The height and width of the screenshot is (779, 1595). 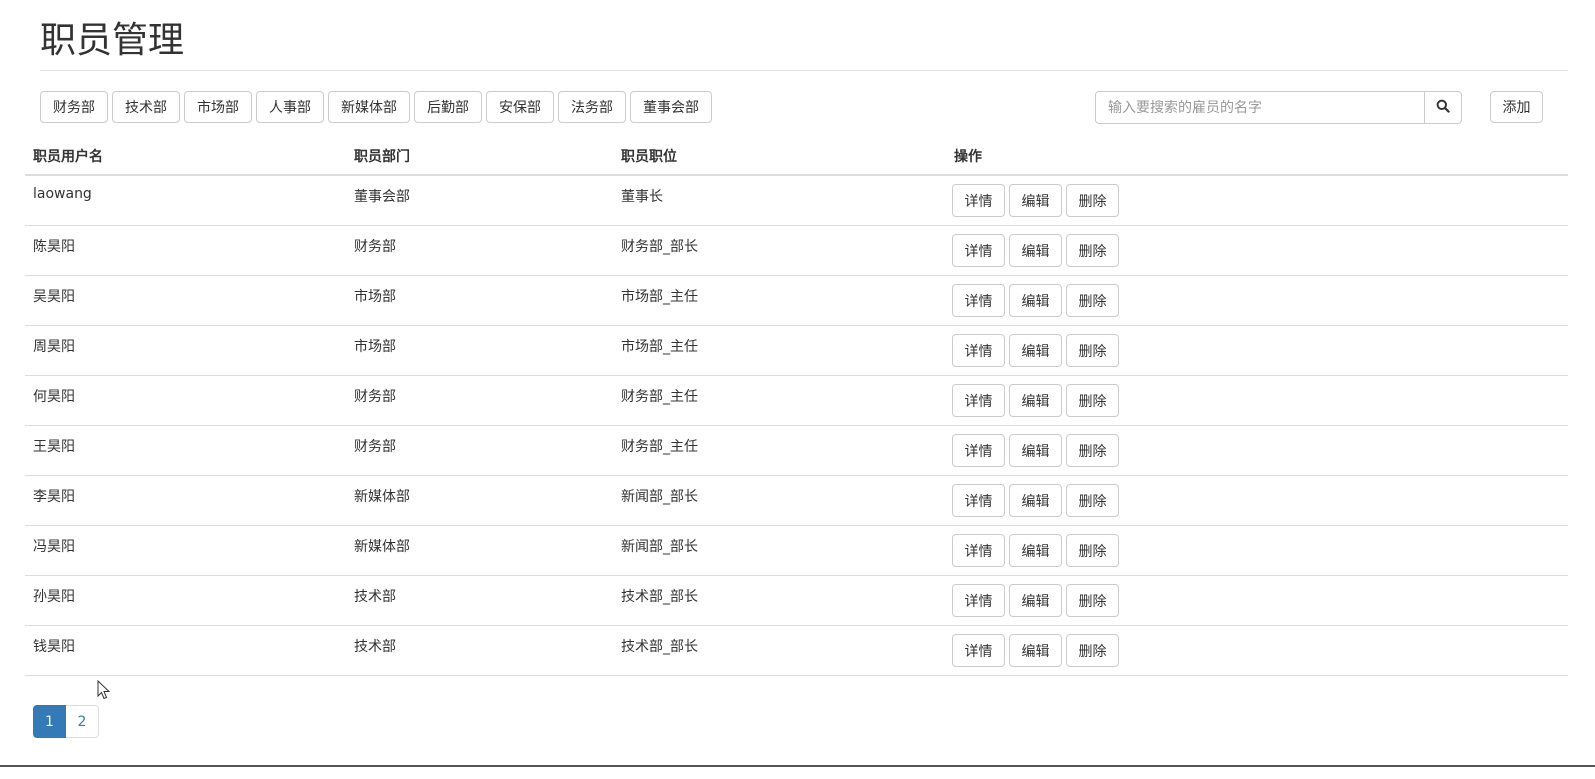 I want to click on table-row: 陈昊阳 财务部 财务部_部长 详情 编辑 删除, so click(x=796, y=250).